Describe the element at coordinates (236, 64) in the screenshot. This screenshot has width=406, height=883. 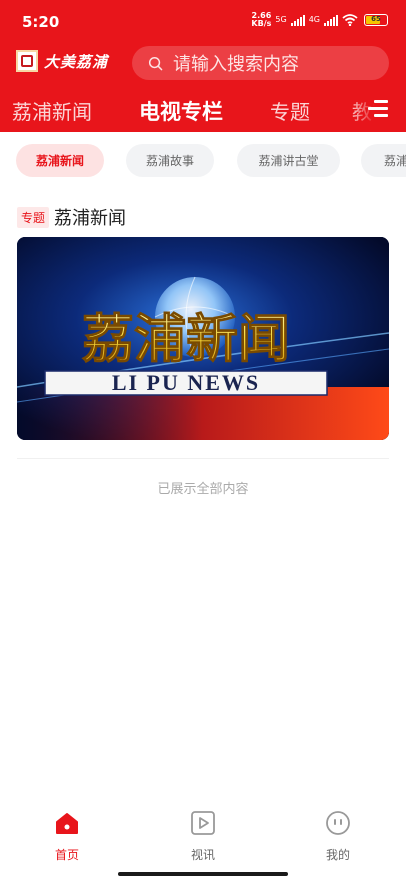
I see `search-placeholder: 请输入搜索内容` at that location.